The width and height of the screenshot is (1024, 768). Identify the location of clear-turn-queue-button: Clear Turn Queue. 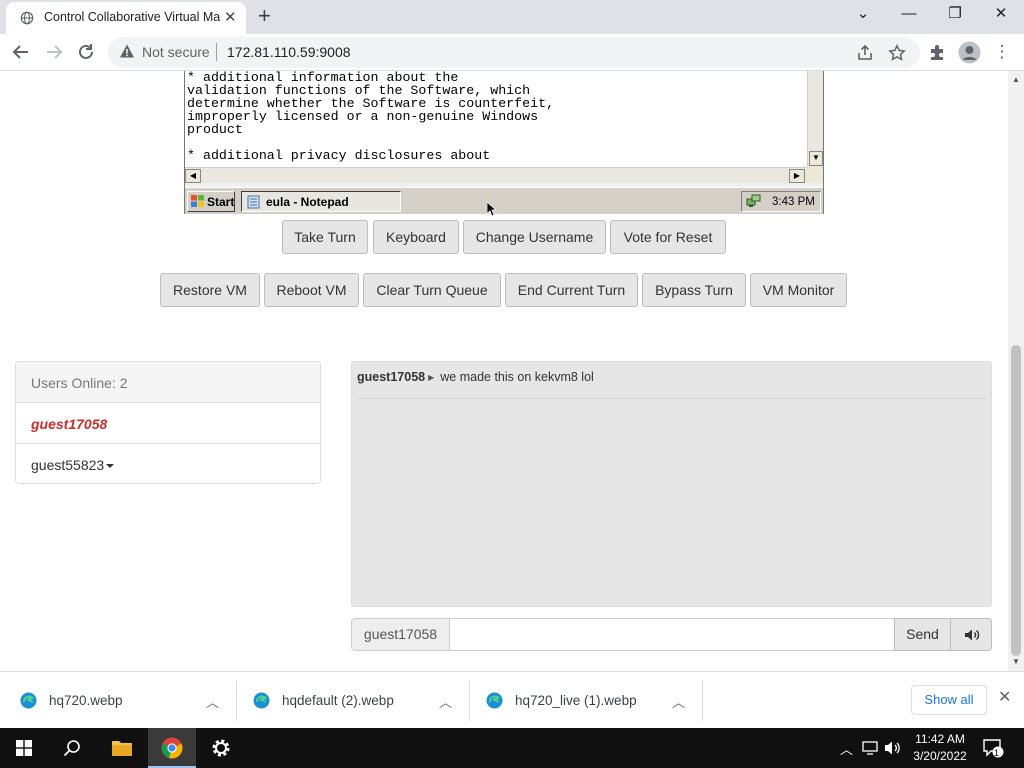
(432, 290).